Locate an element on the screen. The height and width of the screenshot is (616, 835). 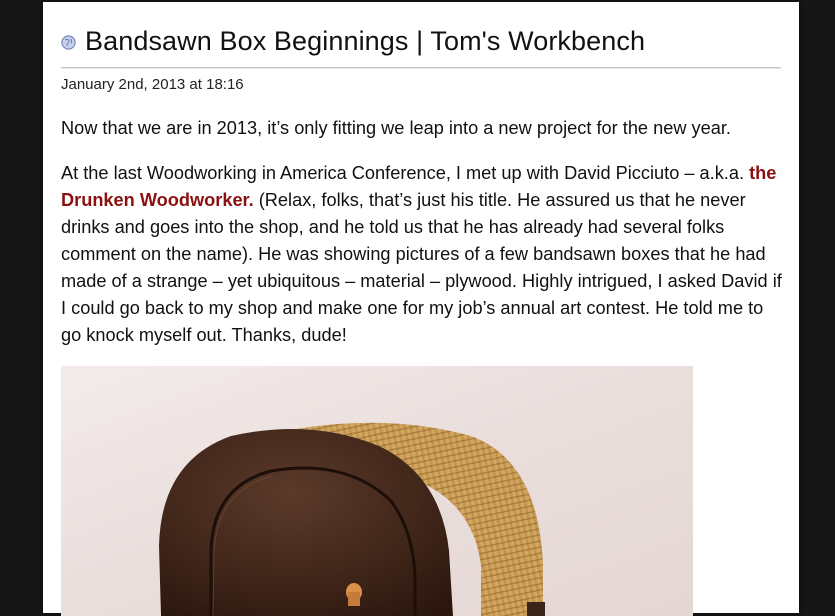
title-divider is located at coordinates (421, 68).